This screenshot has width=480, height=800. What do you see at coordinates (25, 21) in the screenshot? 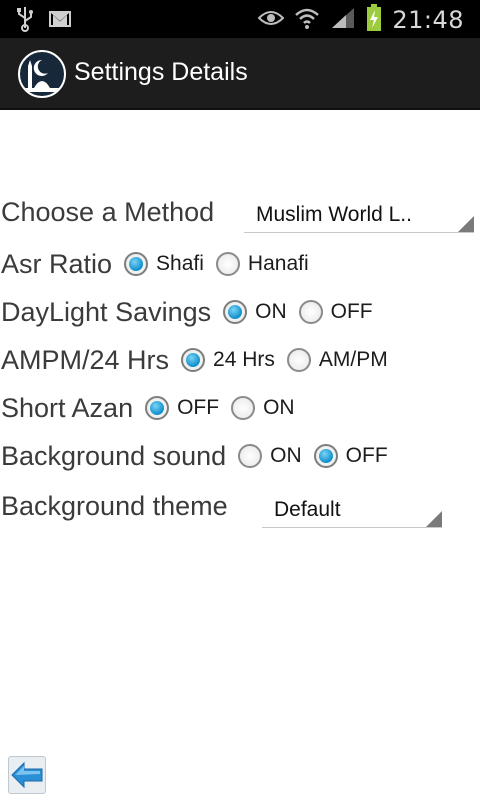
I see `usb-icon` at bounding box center [25, 21].